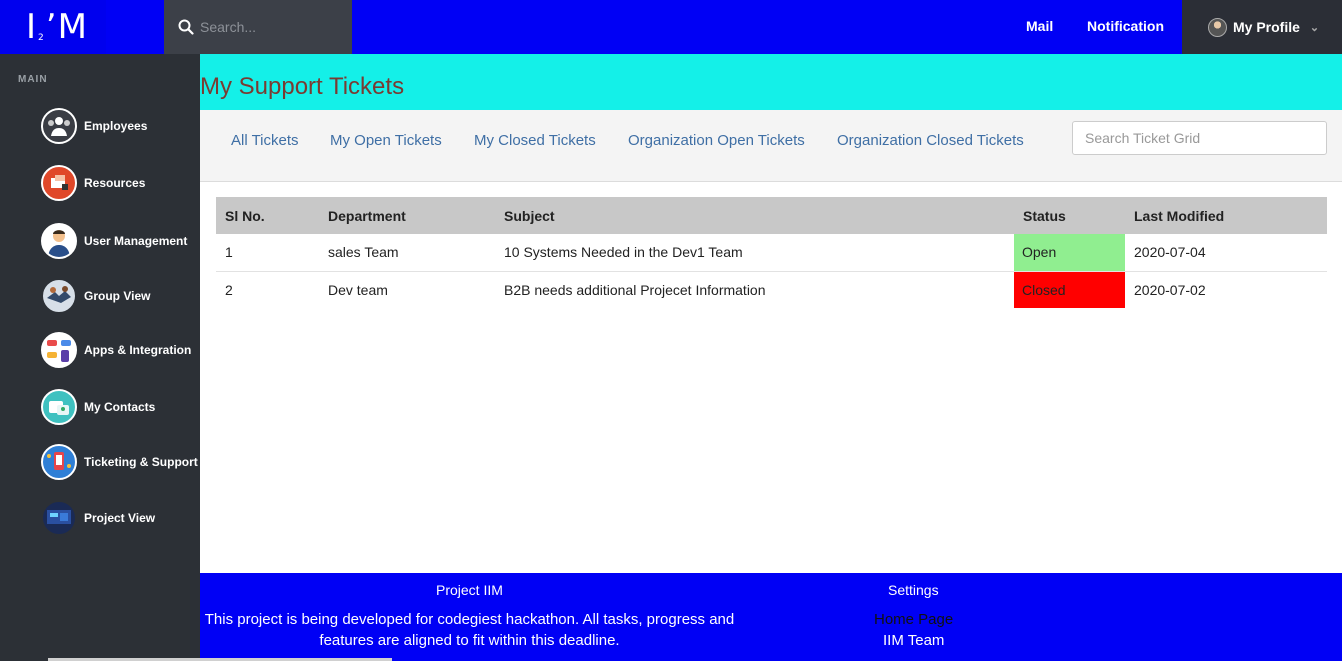 Image resolution: width=1342 pixels, height=661 pixels. I want to click on global-search, so click(258, 27).